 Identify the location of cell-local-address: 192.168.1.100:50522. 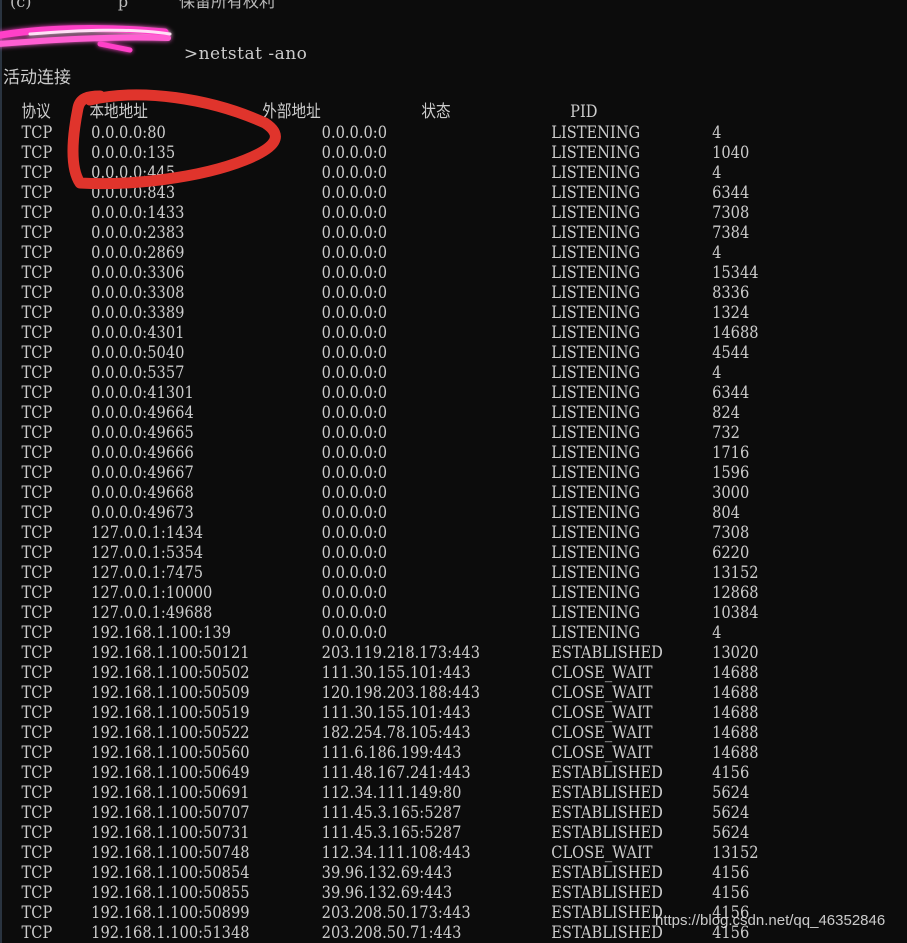
(170, 733).